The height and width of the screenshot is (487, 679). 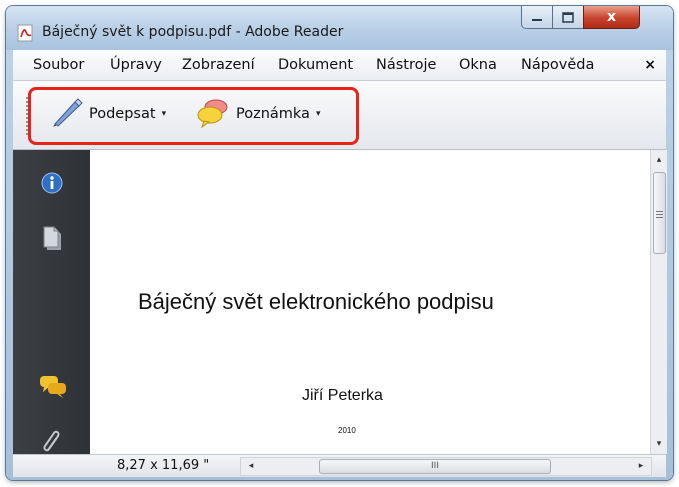 I want to click on vertical-scrollbar: ▴ ▾, so click(x=658, y=302).